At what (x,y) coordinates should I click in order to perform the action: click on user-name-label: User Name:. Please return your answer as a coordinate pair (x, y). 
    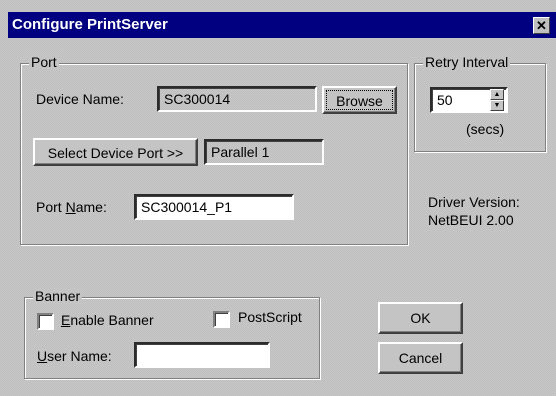
    Looking at the image, I should click on (74, 356).